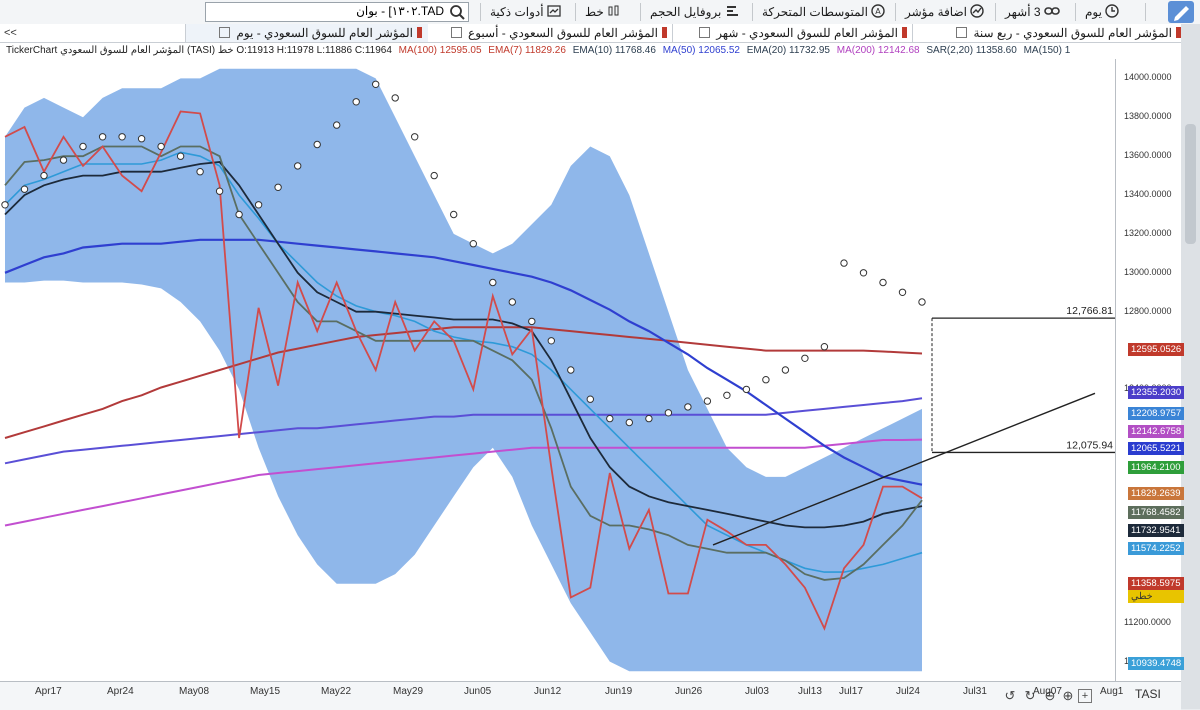 This screenshot has width=1200, height=710. What do you see at coordinates (613, 10) in the screenshot?
I see `candles-icon` at bounding box center [613, 10].